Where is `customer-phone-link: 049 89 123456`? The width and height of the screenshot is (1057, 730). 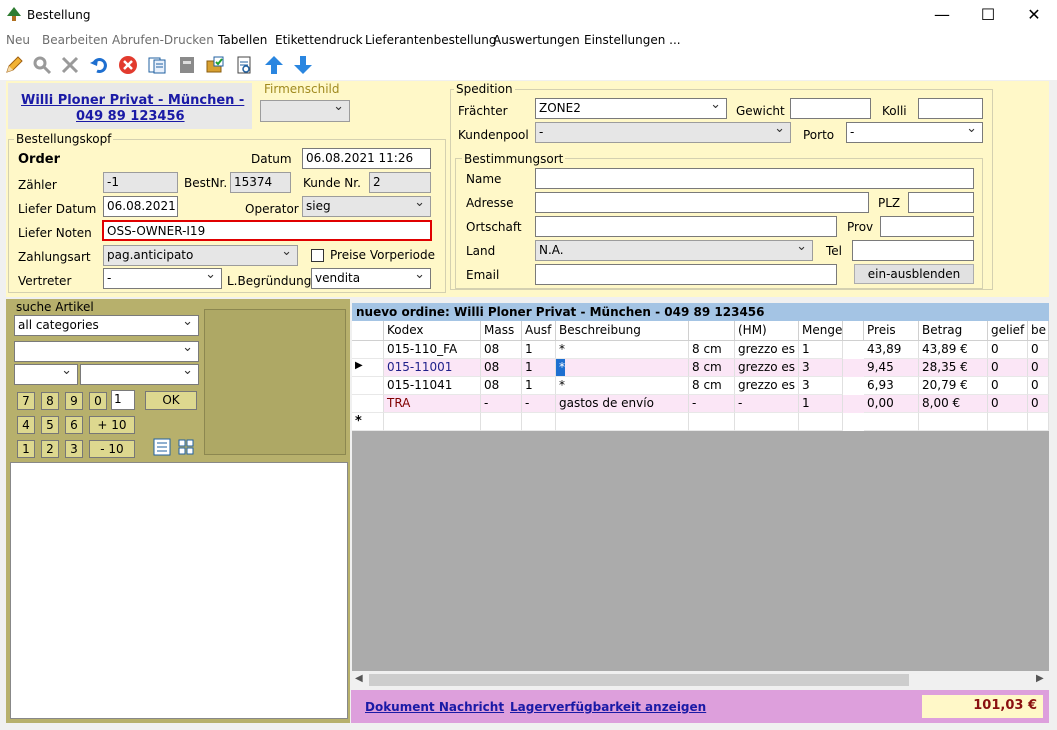
customer-phone-link: 049 89 123456 is located at coordinates (130, 116).